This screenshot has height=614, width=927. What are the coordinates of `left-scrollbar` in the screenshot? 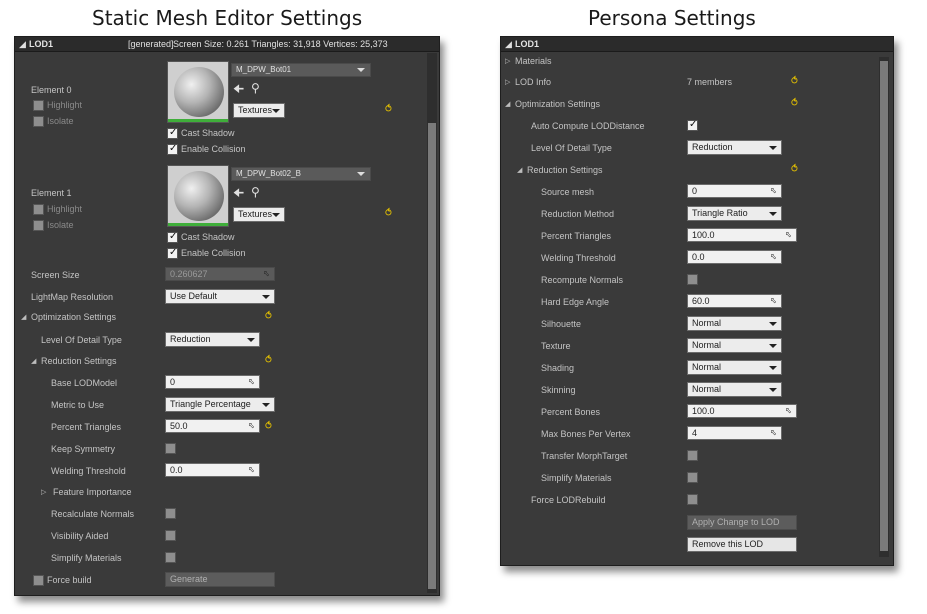 It's located at (432, 323).